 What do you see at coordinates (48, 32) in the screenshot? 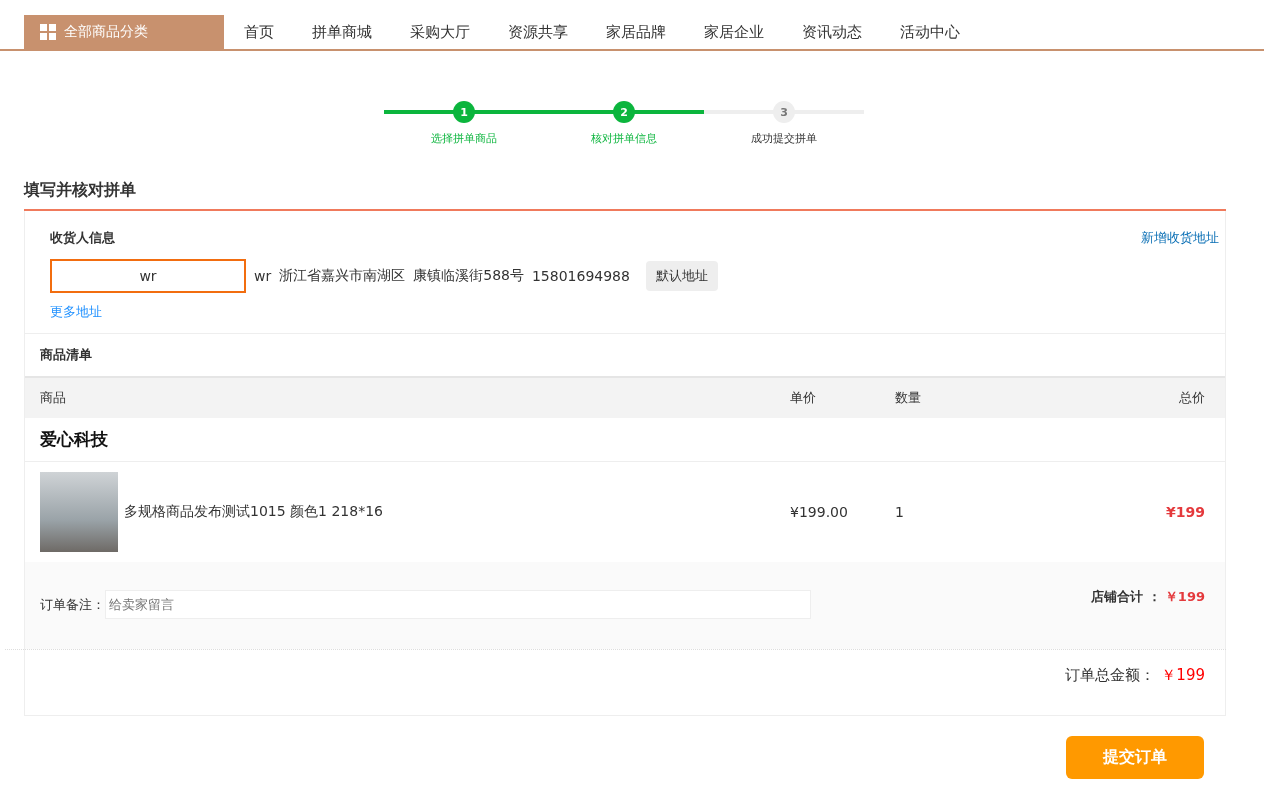
I see `grid-icon` at bounding box center [48, 32].